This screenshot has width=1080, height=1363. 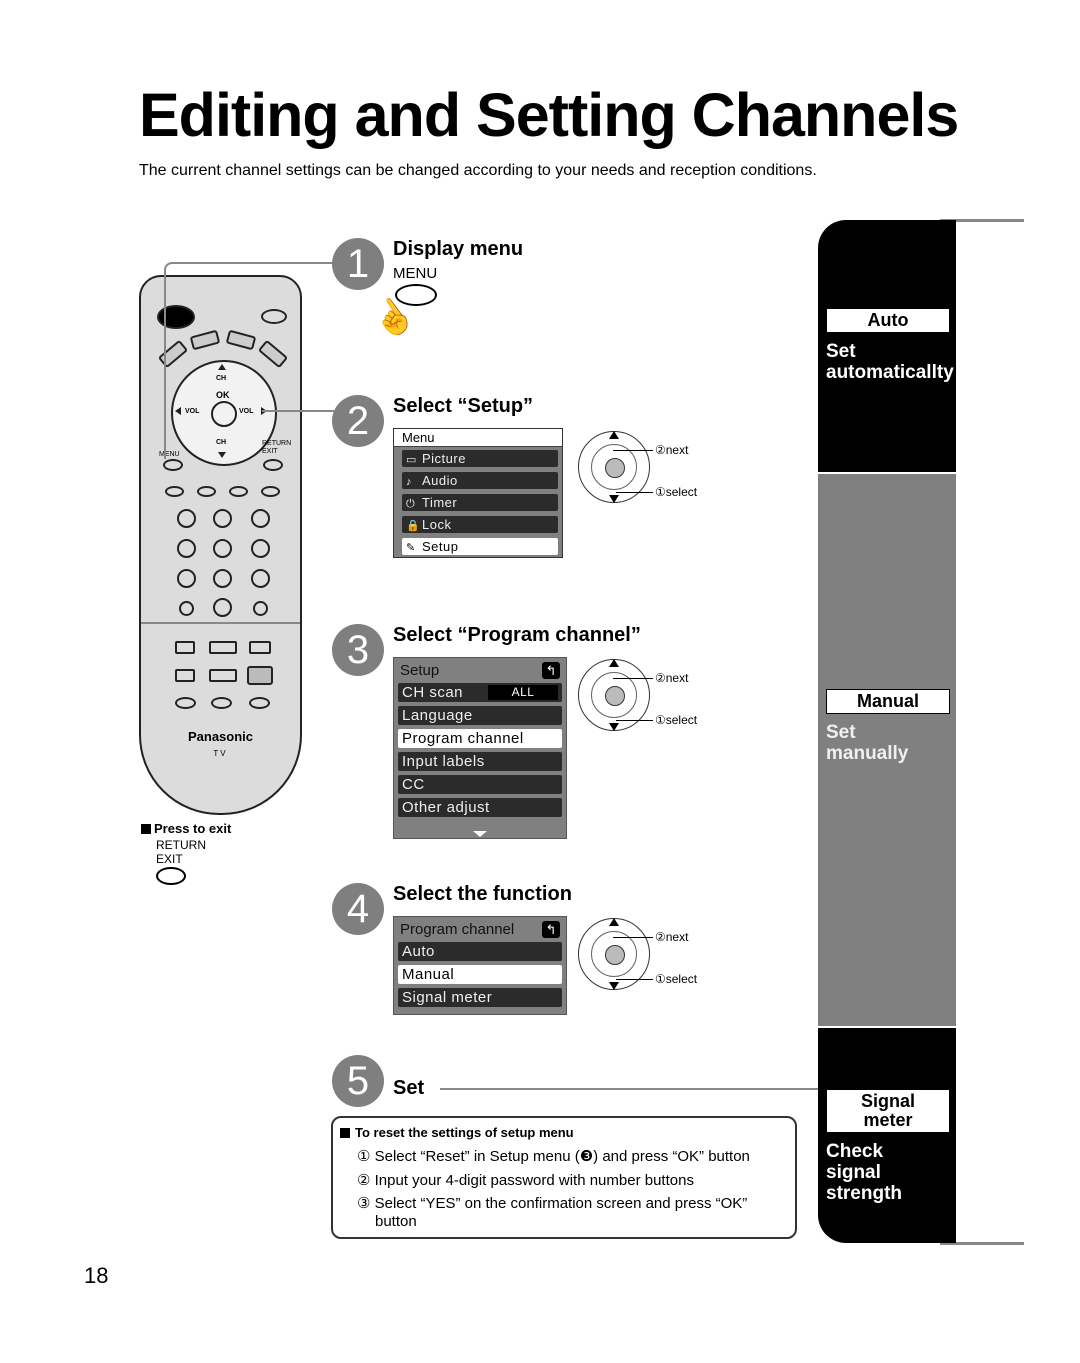 What do you see at coordinates (437, 715) in the screenshot?
I see `setup-item-label: Language` at bounding box center [437, 715].